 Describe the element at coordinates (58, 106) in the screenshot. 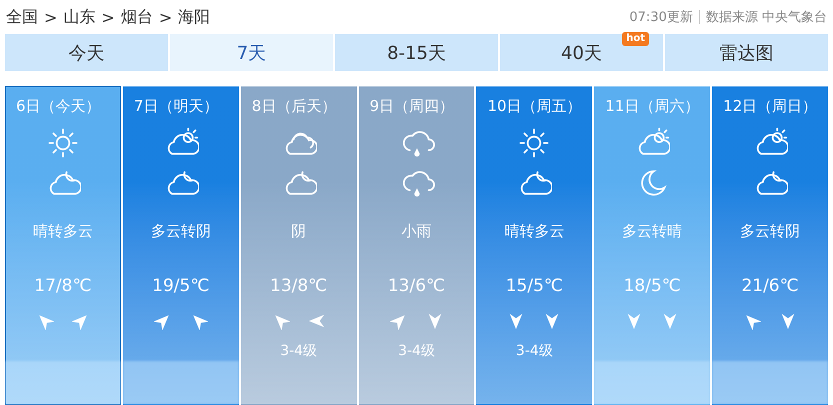

I see `day-date: 6日（今天）` at that location.